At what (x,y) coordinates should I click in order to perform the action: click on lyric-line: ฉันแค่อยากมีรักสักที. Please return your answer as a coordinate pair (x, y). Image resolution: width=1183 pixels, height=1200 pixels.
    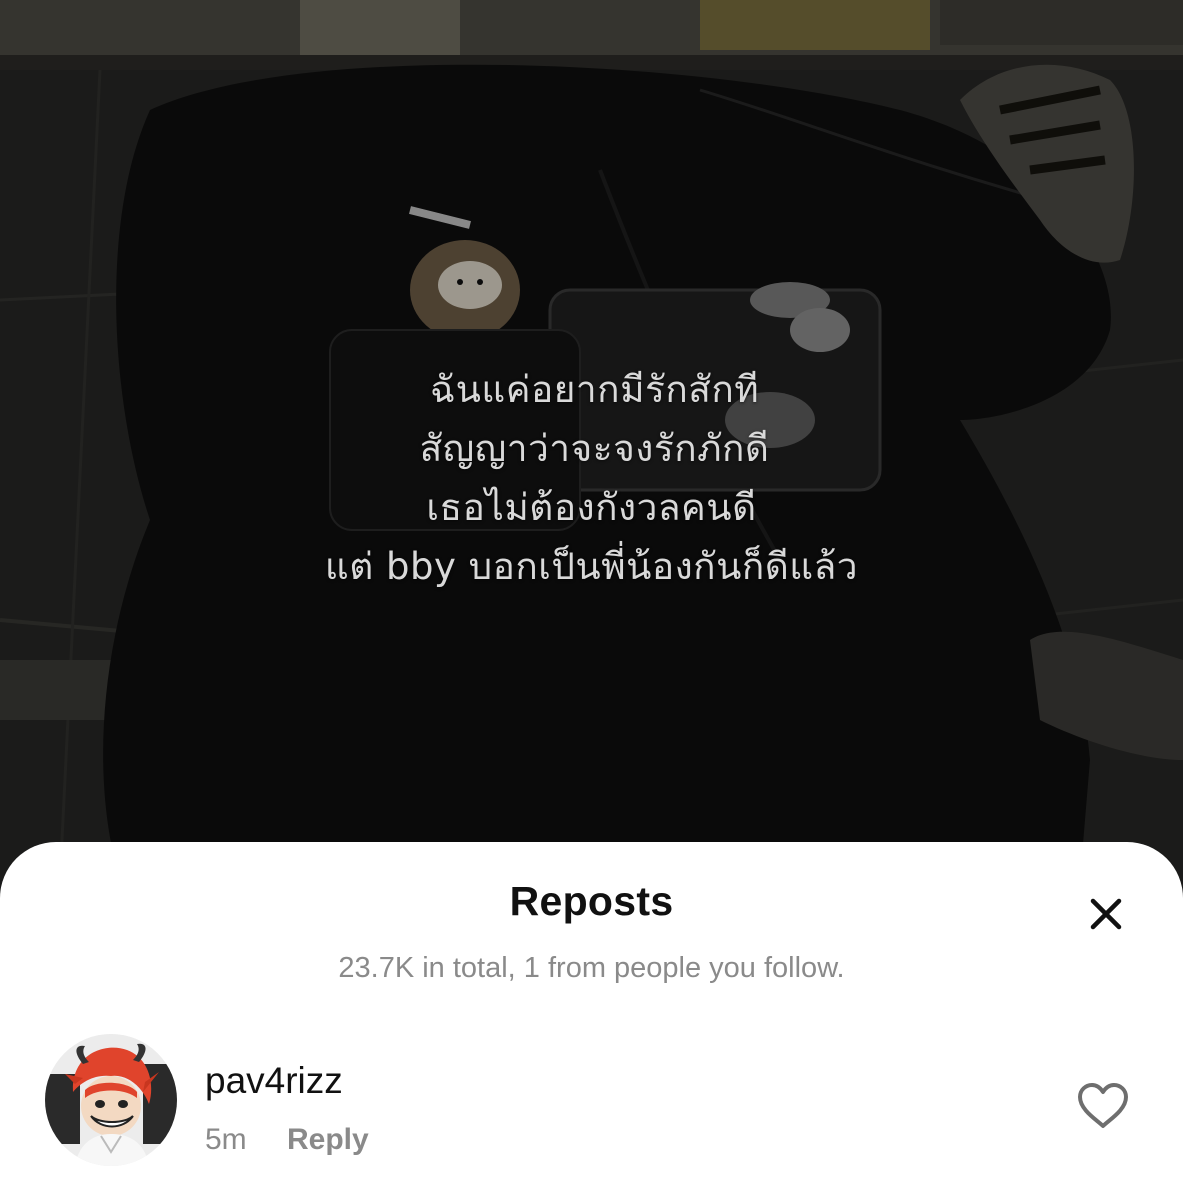
    Looking at the image, I should click on (594, 389).